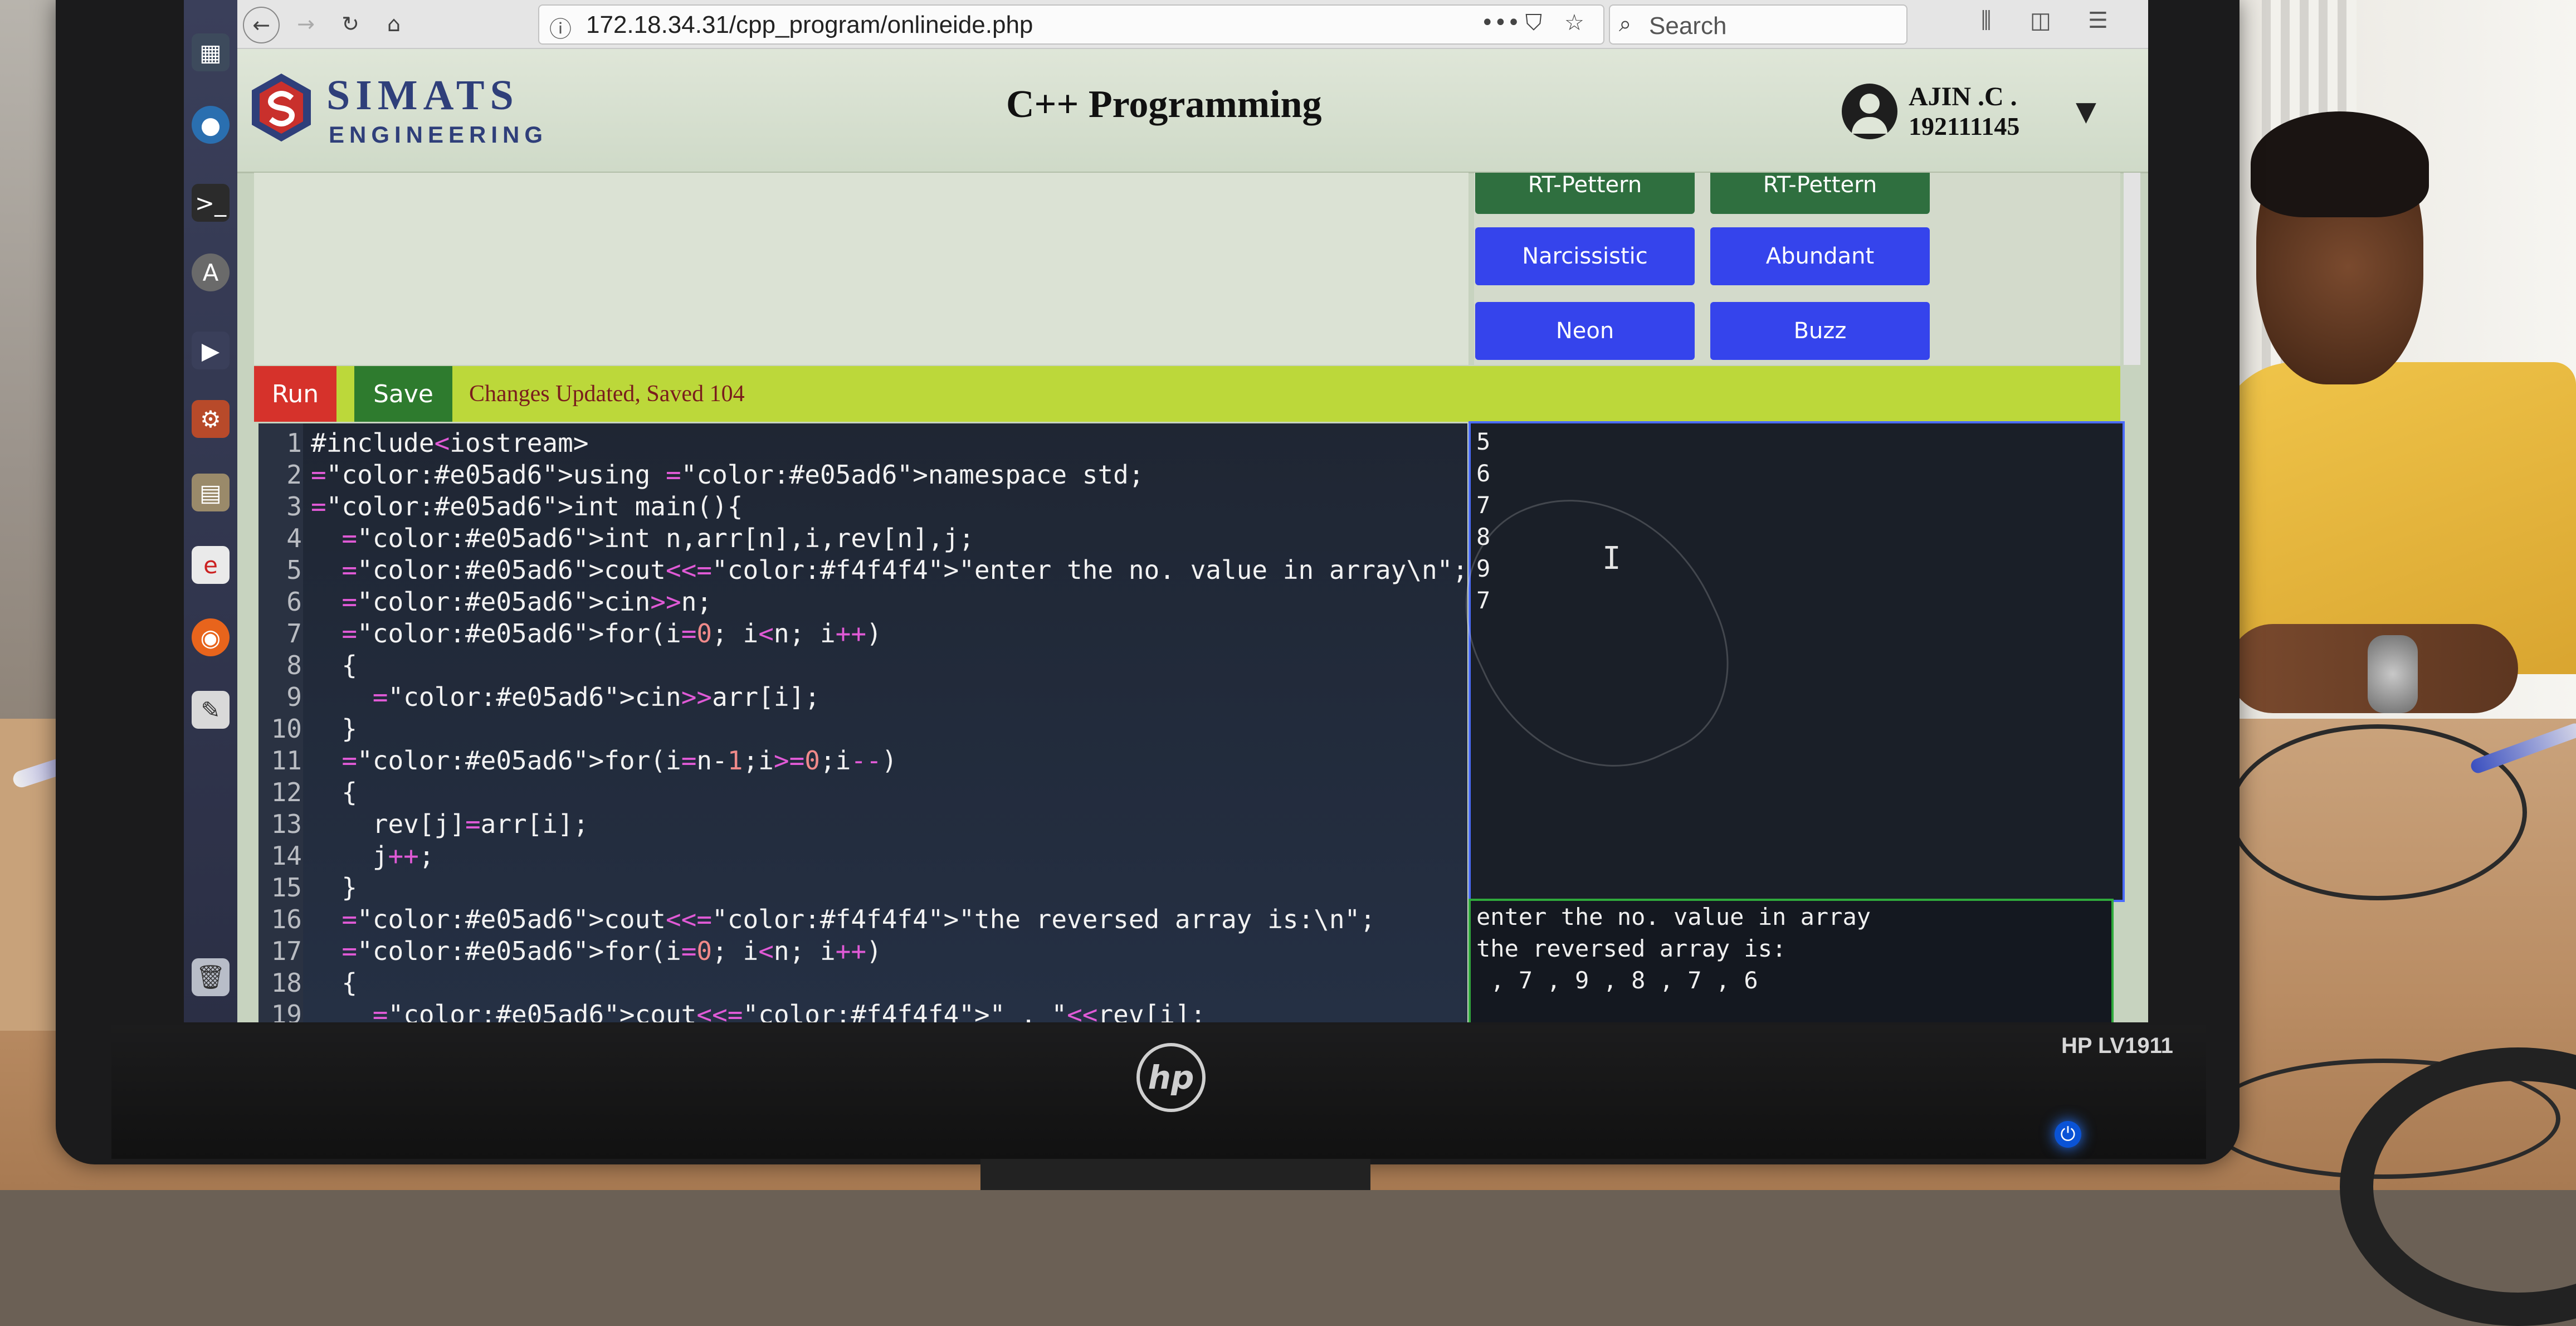  I want to click on line-number: 9, so click(294, 697).